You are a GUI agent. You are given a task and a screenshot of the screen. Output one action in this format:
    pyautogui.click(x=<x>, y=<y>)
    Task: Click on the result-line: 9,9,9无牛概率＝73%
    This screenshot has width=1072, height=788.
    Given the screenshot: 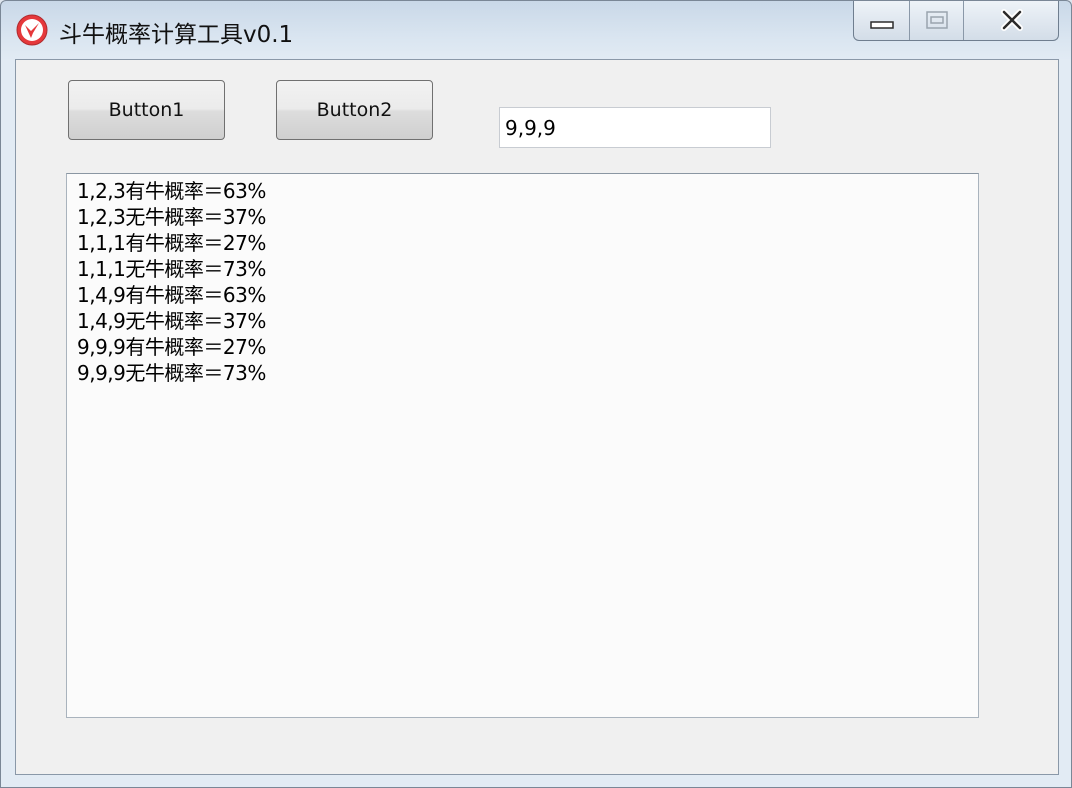 What is the action you would take?
    pyautogui.click(x=171, y=373)
    